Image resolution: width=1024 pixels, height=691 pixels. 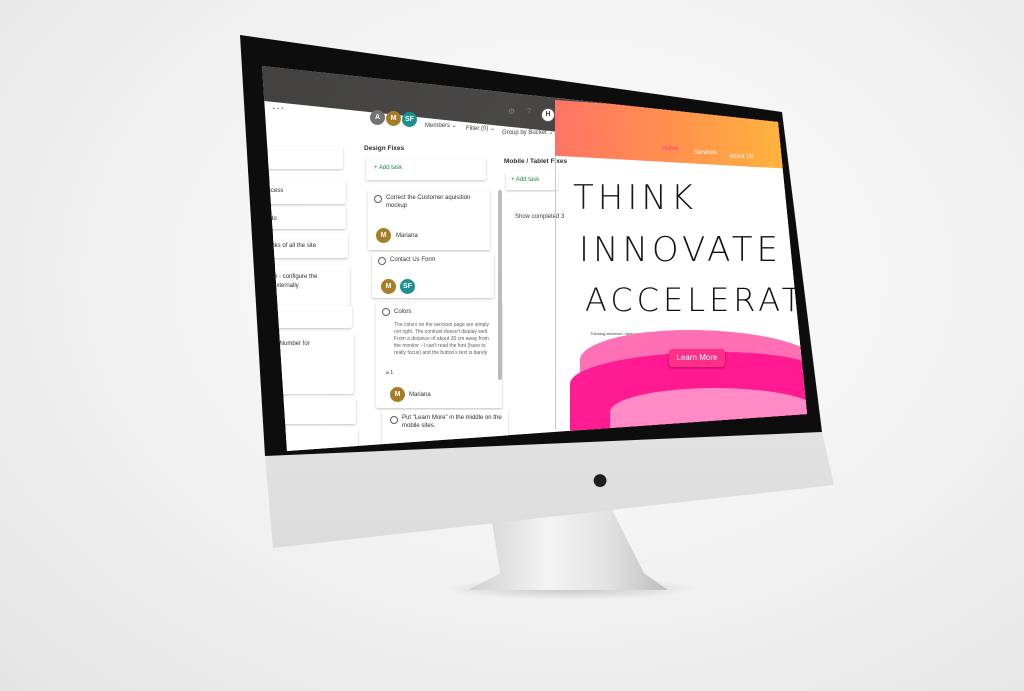 What do you see at coordinates (563, 217) in the screenshot?
I see `completed-count: 3` at bounding box center [563, 217].